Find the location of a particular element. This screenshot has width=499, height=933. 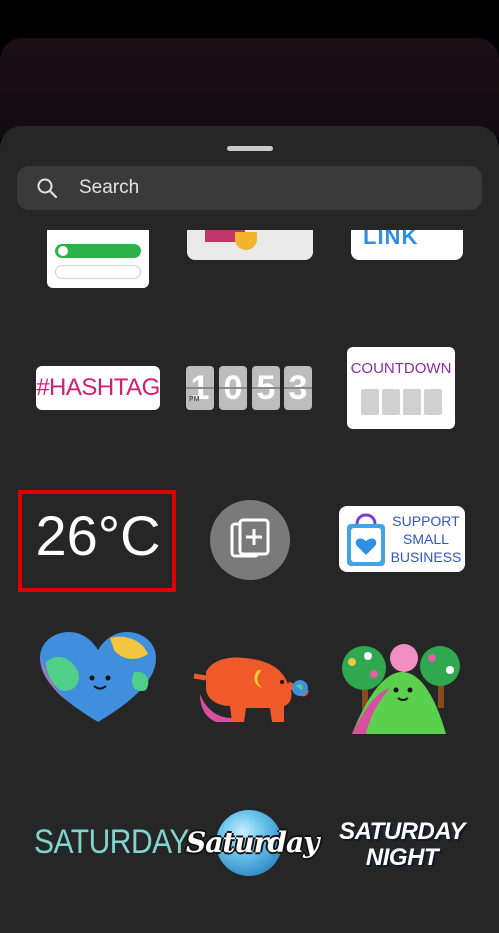

saturday-disco-sticker: Saturday is located at coordinates (252, 843).